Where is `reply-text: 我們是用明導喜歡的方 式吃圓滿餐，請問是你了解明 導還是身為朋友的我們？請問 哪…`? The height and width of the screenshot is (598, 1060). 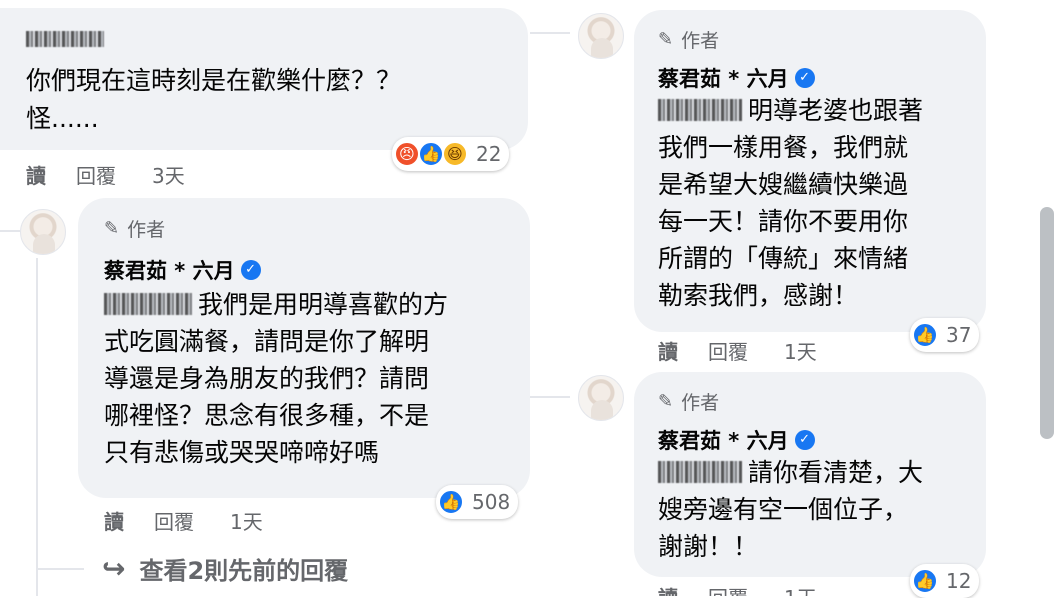
reply-text: 我們是用明導喜歡的方 式吃圓滿餐，請問是你了解明 導還是身為朋友的我們？請問 哪… is located at coordinates (276, 378).